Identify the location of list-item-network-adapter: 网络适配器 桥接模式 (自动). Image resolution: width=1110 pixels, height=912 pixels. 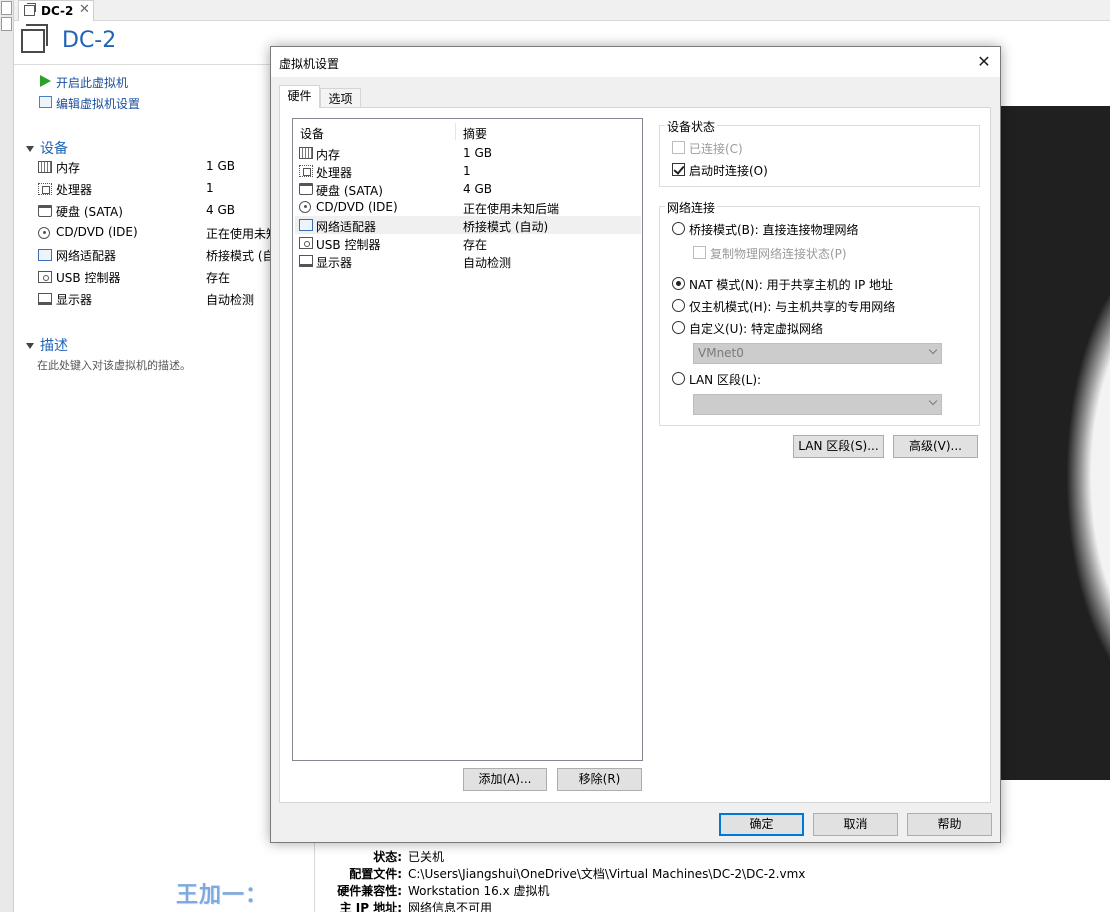
(468, 225).